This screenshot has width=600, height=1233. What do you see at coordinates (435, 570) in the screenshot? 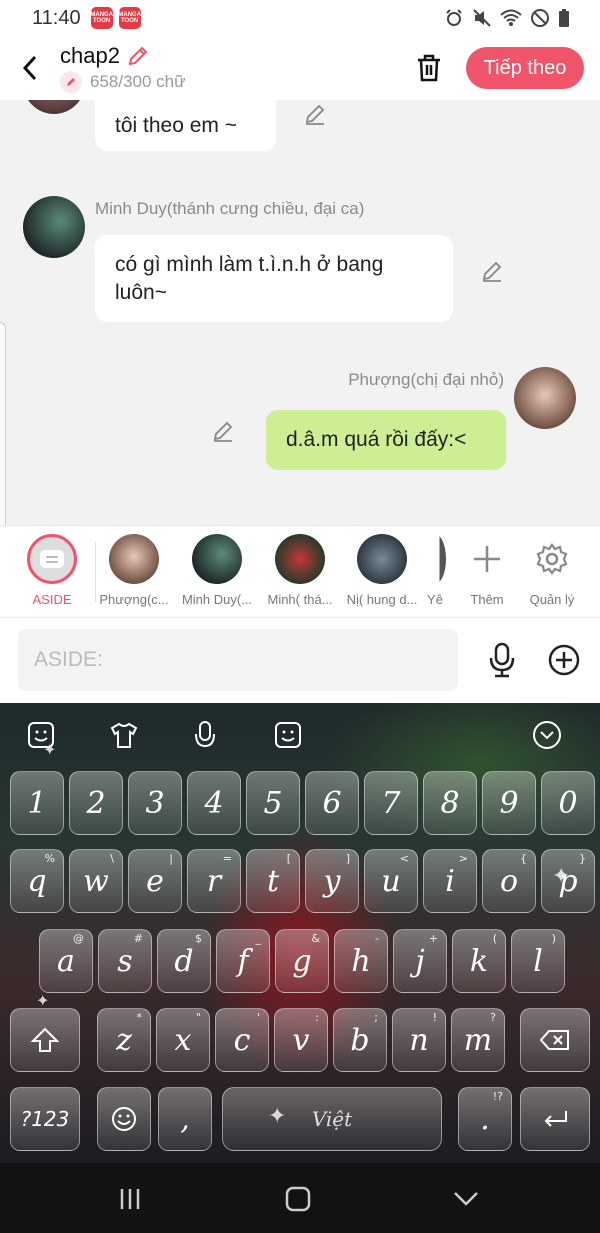
I see `role-character: Yê` at bounding box center [435, 570].